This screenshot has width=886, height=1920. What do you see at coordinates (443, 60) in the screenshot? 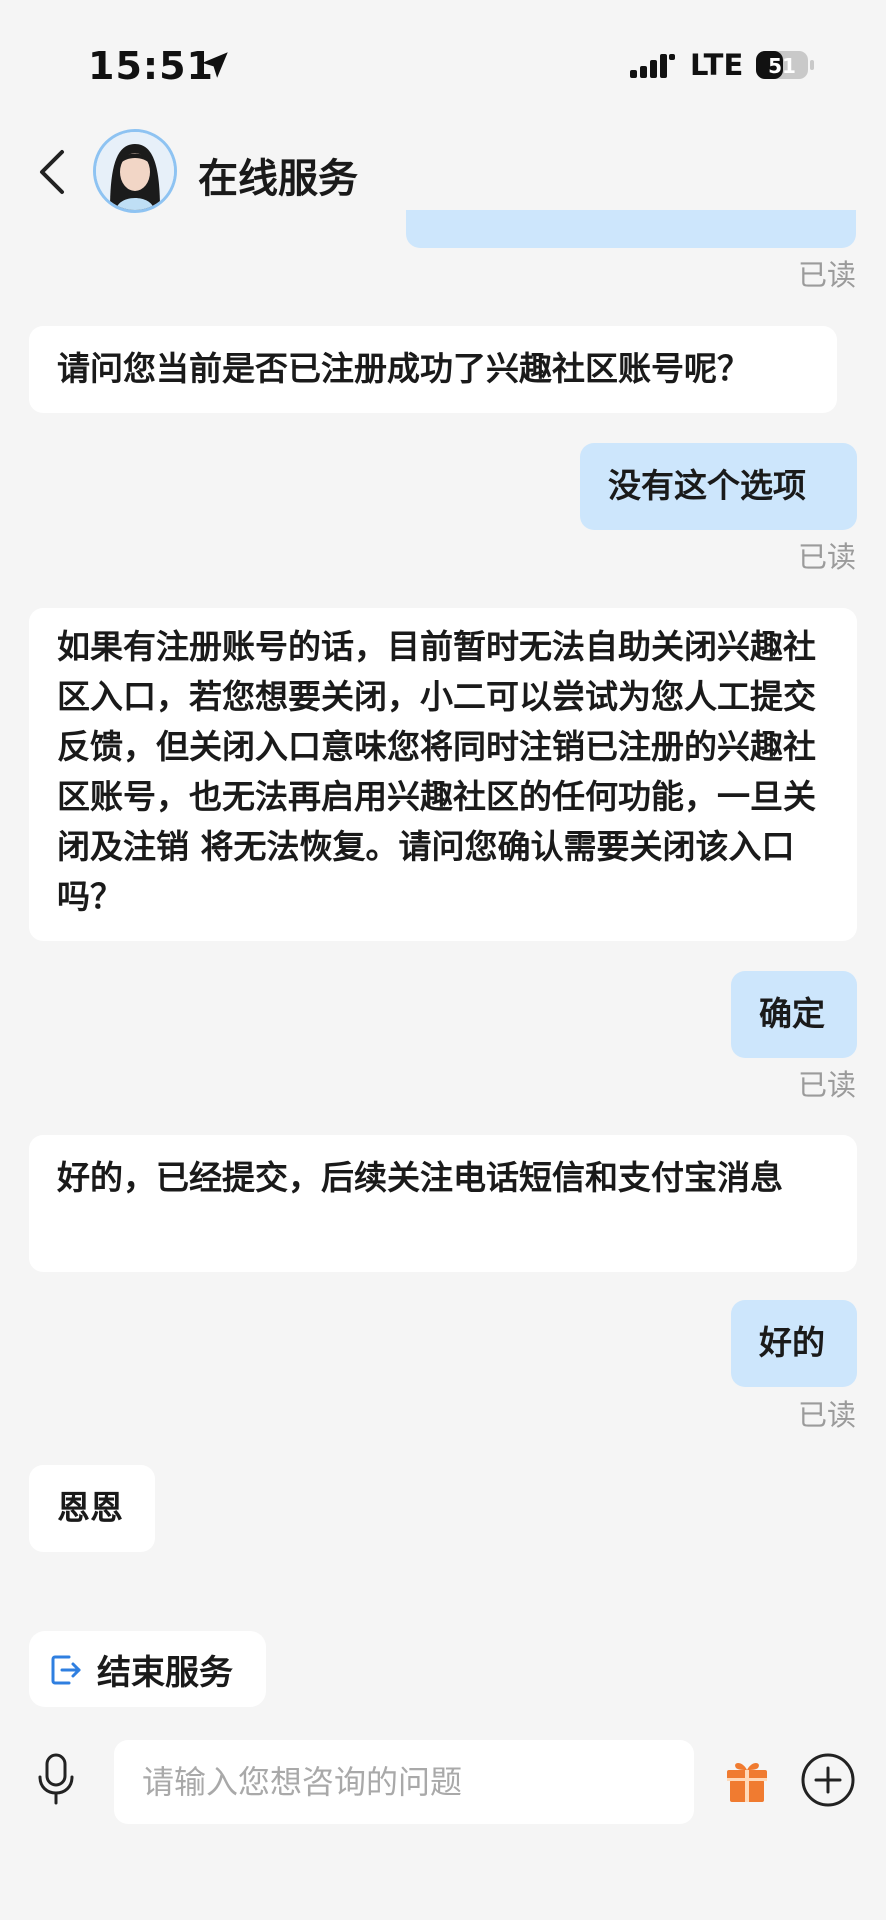
I see `status-bar: 15:51 LTE 51` at bounding box center [443, 60].